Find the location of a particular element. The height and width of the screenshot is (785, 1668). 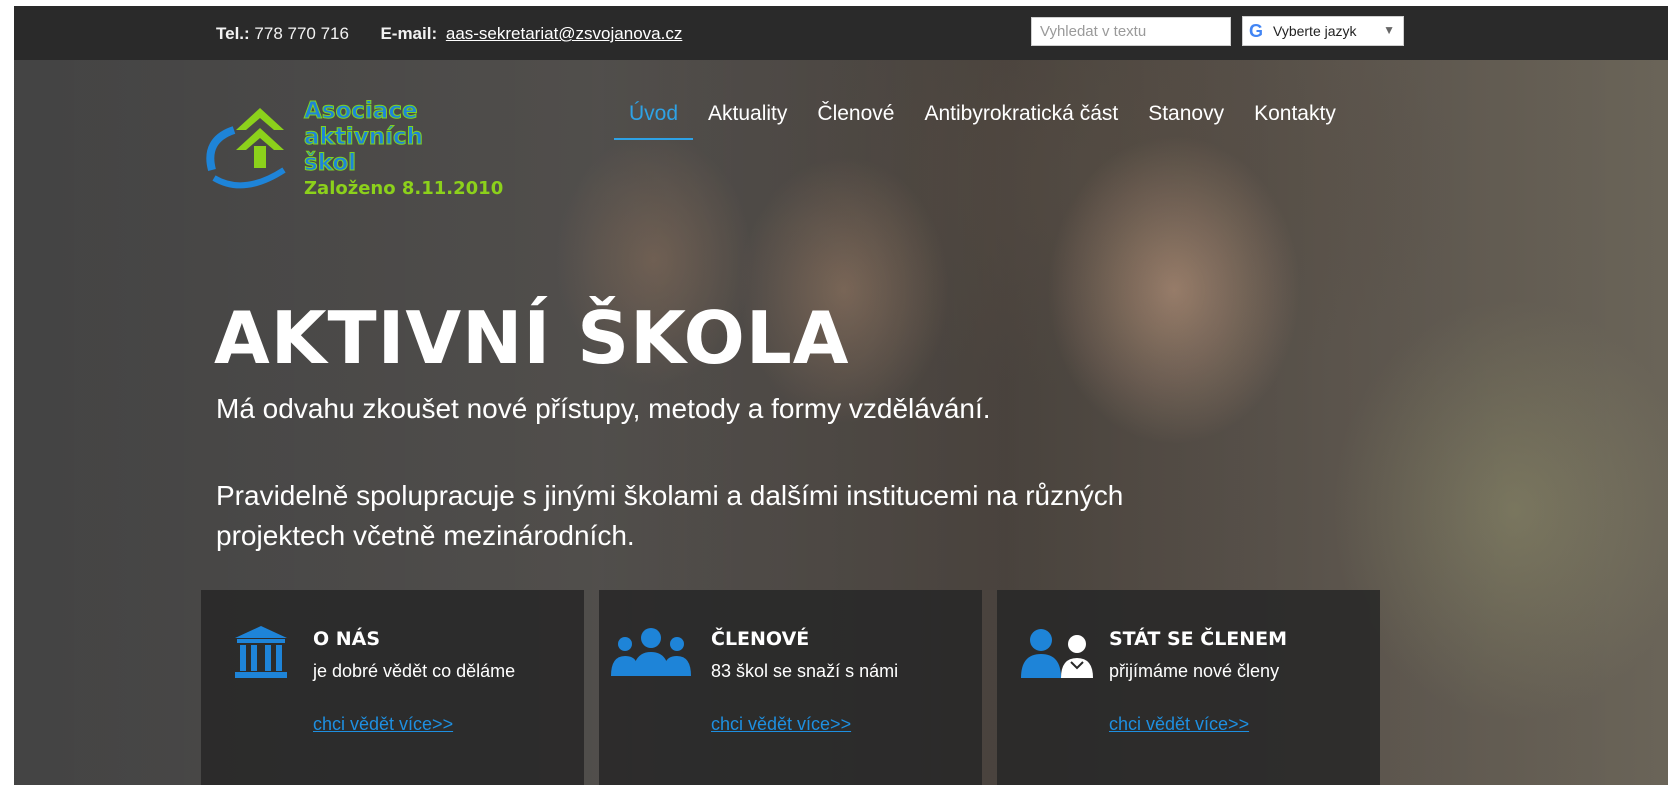

nav-item-clenove: Členové is located at coordinates (855, 121).